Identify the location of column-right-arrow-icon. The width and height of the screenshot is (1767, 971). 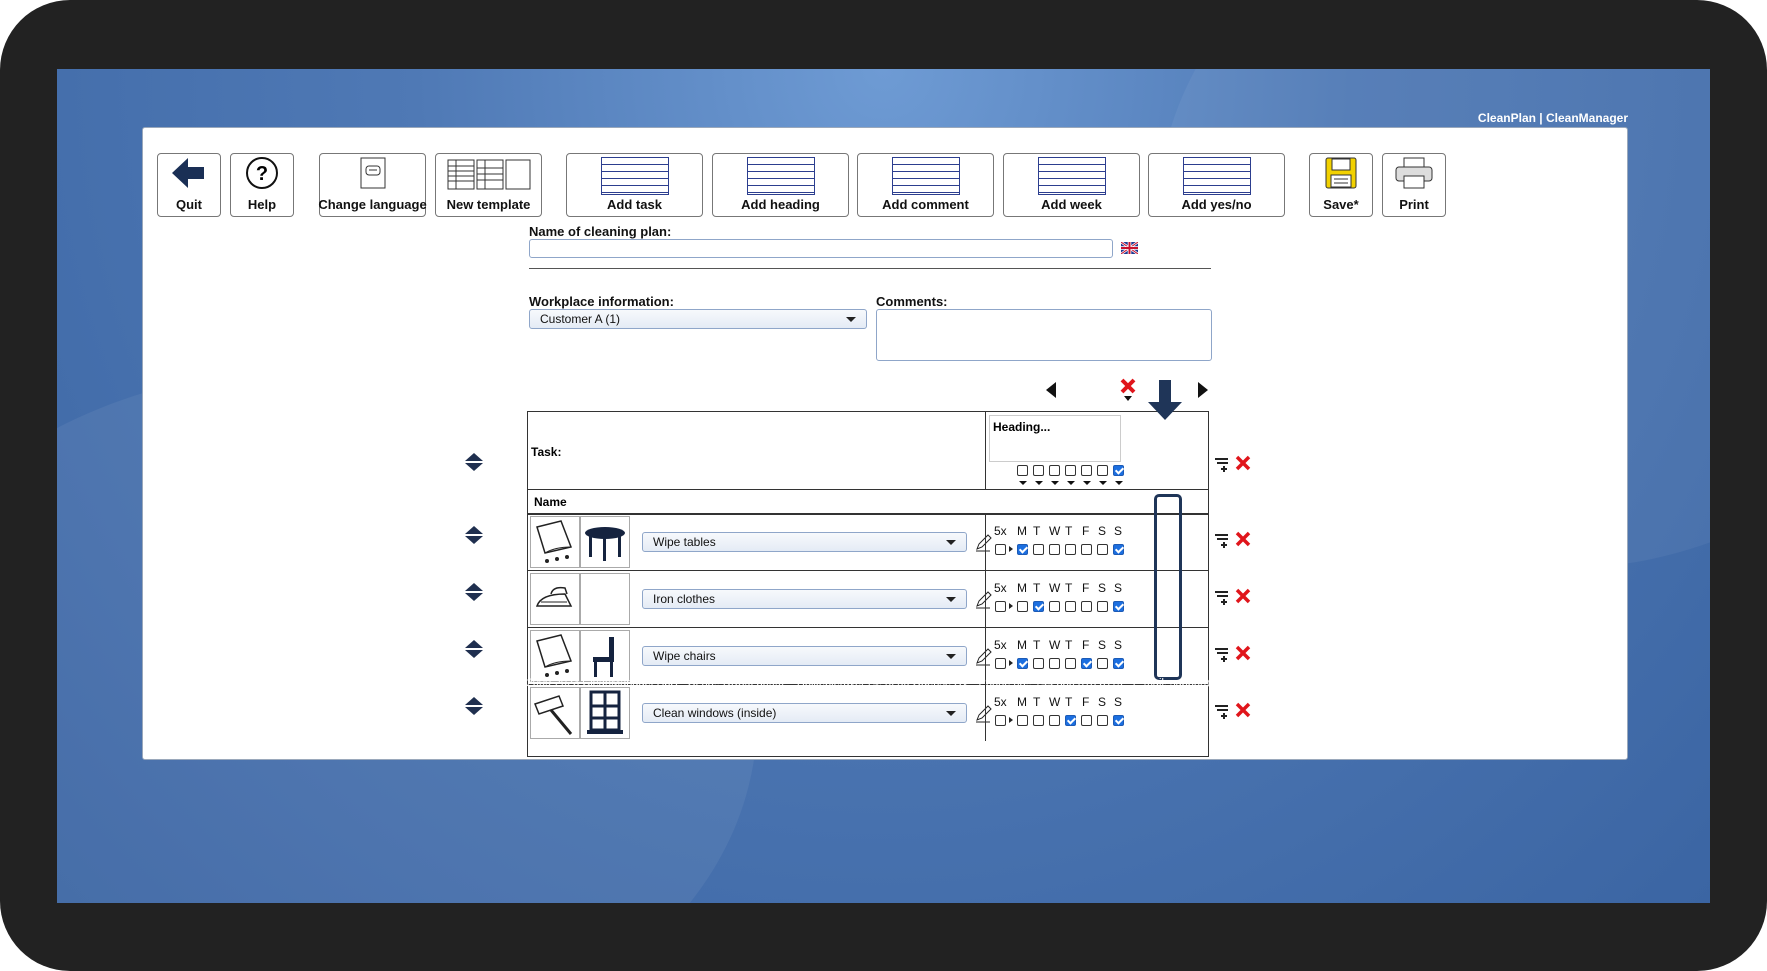
(1203, 392).